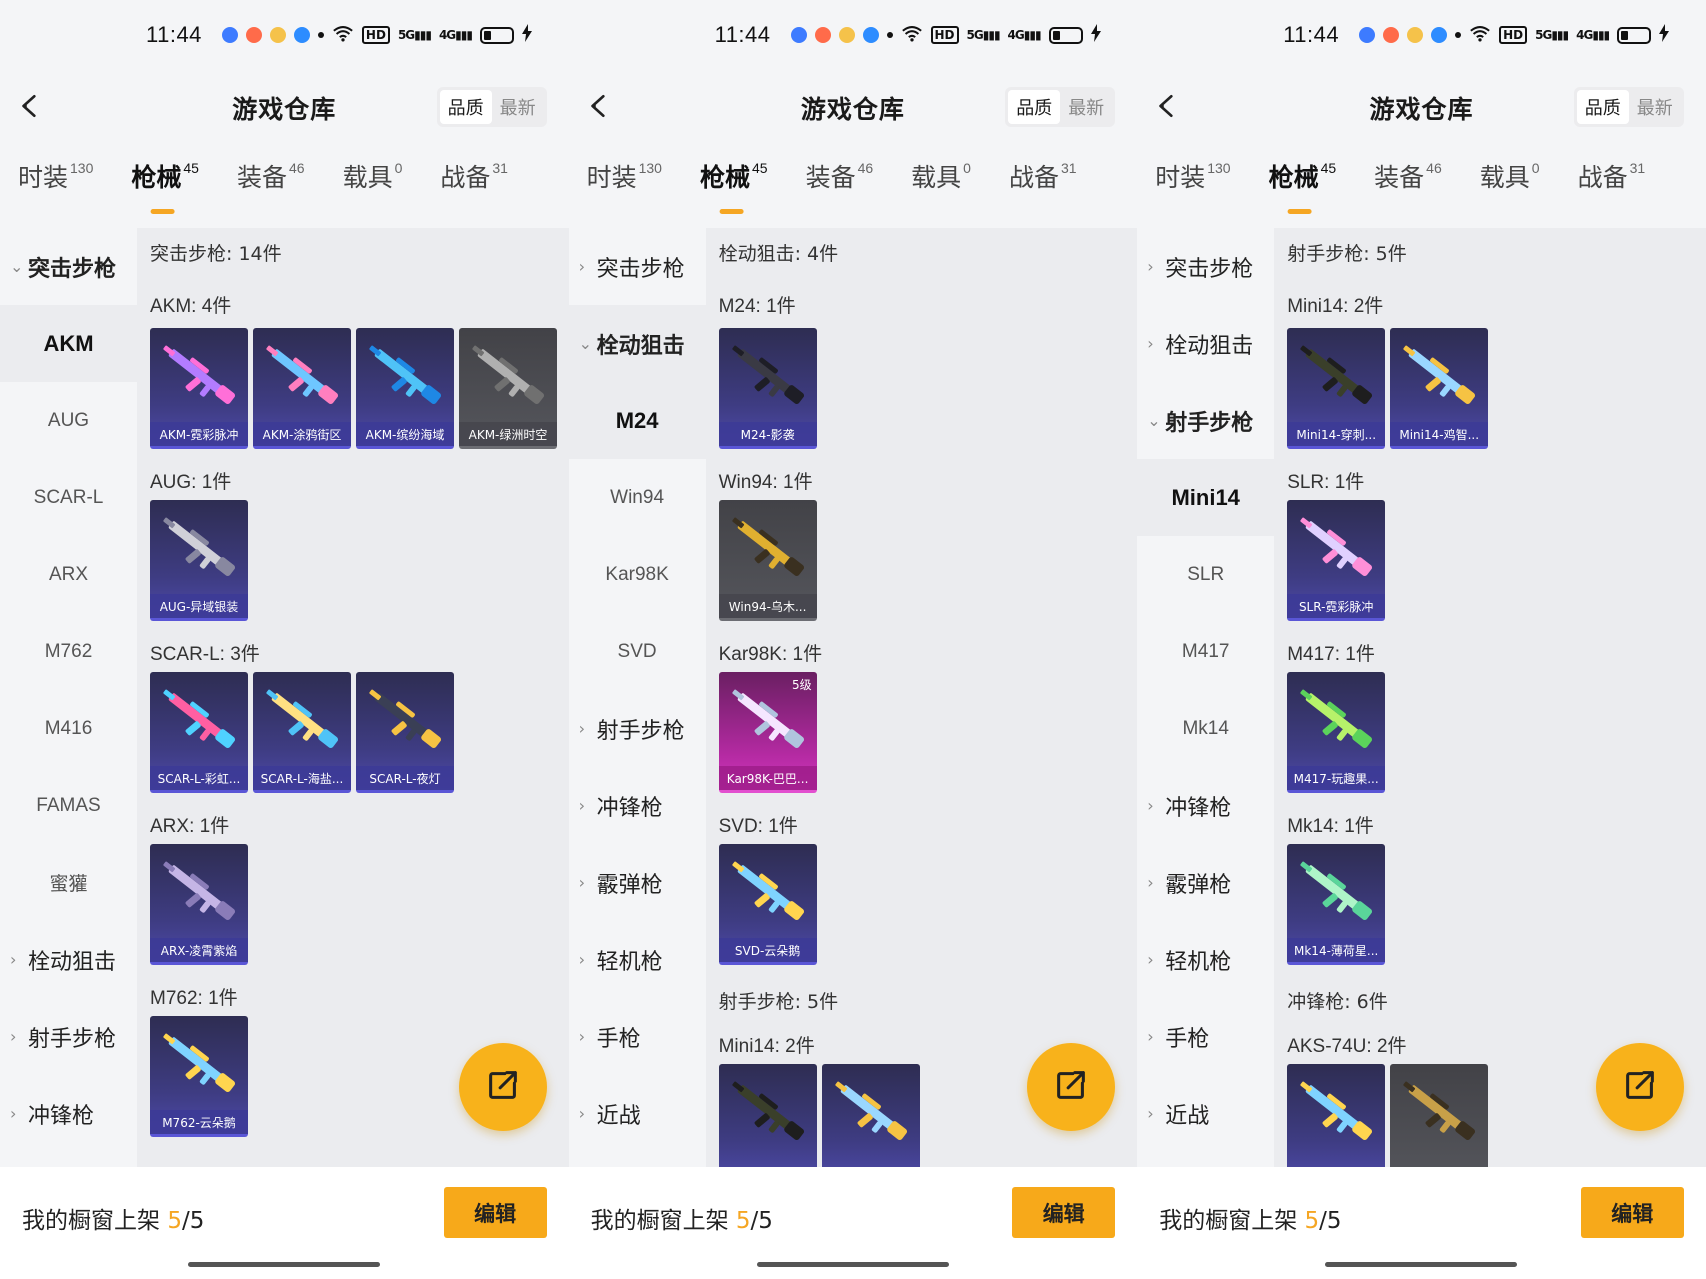 The height and width of the screenshot is (1279, 1706). I want to click on sidebar-weapon-item: 蜜獾, so click(68, 882).